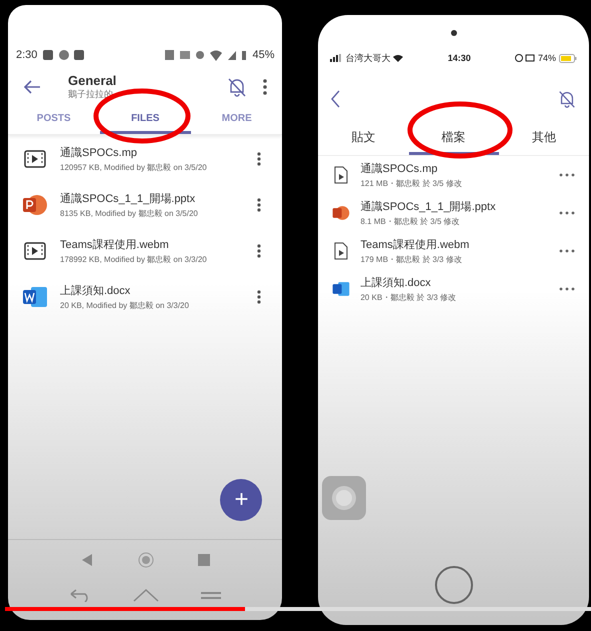 The width and height of the screenshot is (591, 631). What do you see at coordinates (454, 585) in the screenshot?
I see `home-button-icon` at bounding box center [454, 585].